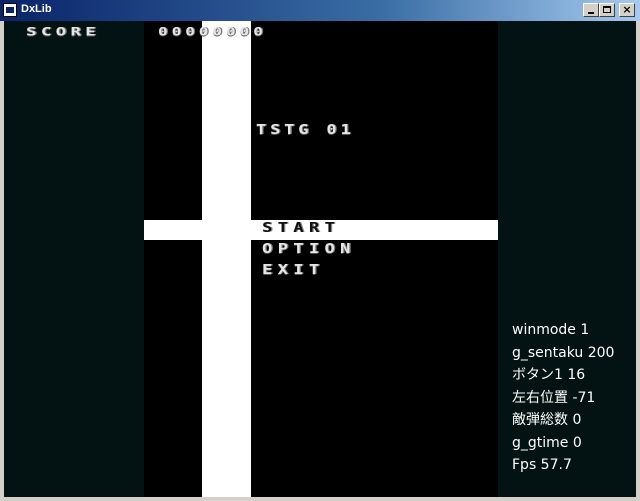 This screenshot has width=640, height=501. Describe the element at coordinates (293, 270) in the screenshot. I see `menu-item-exit: EXIT` at that location.